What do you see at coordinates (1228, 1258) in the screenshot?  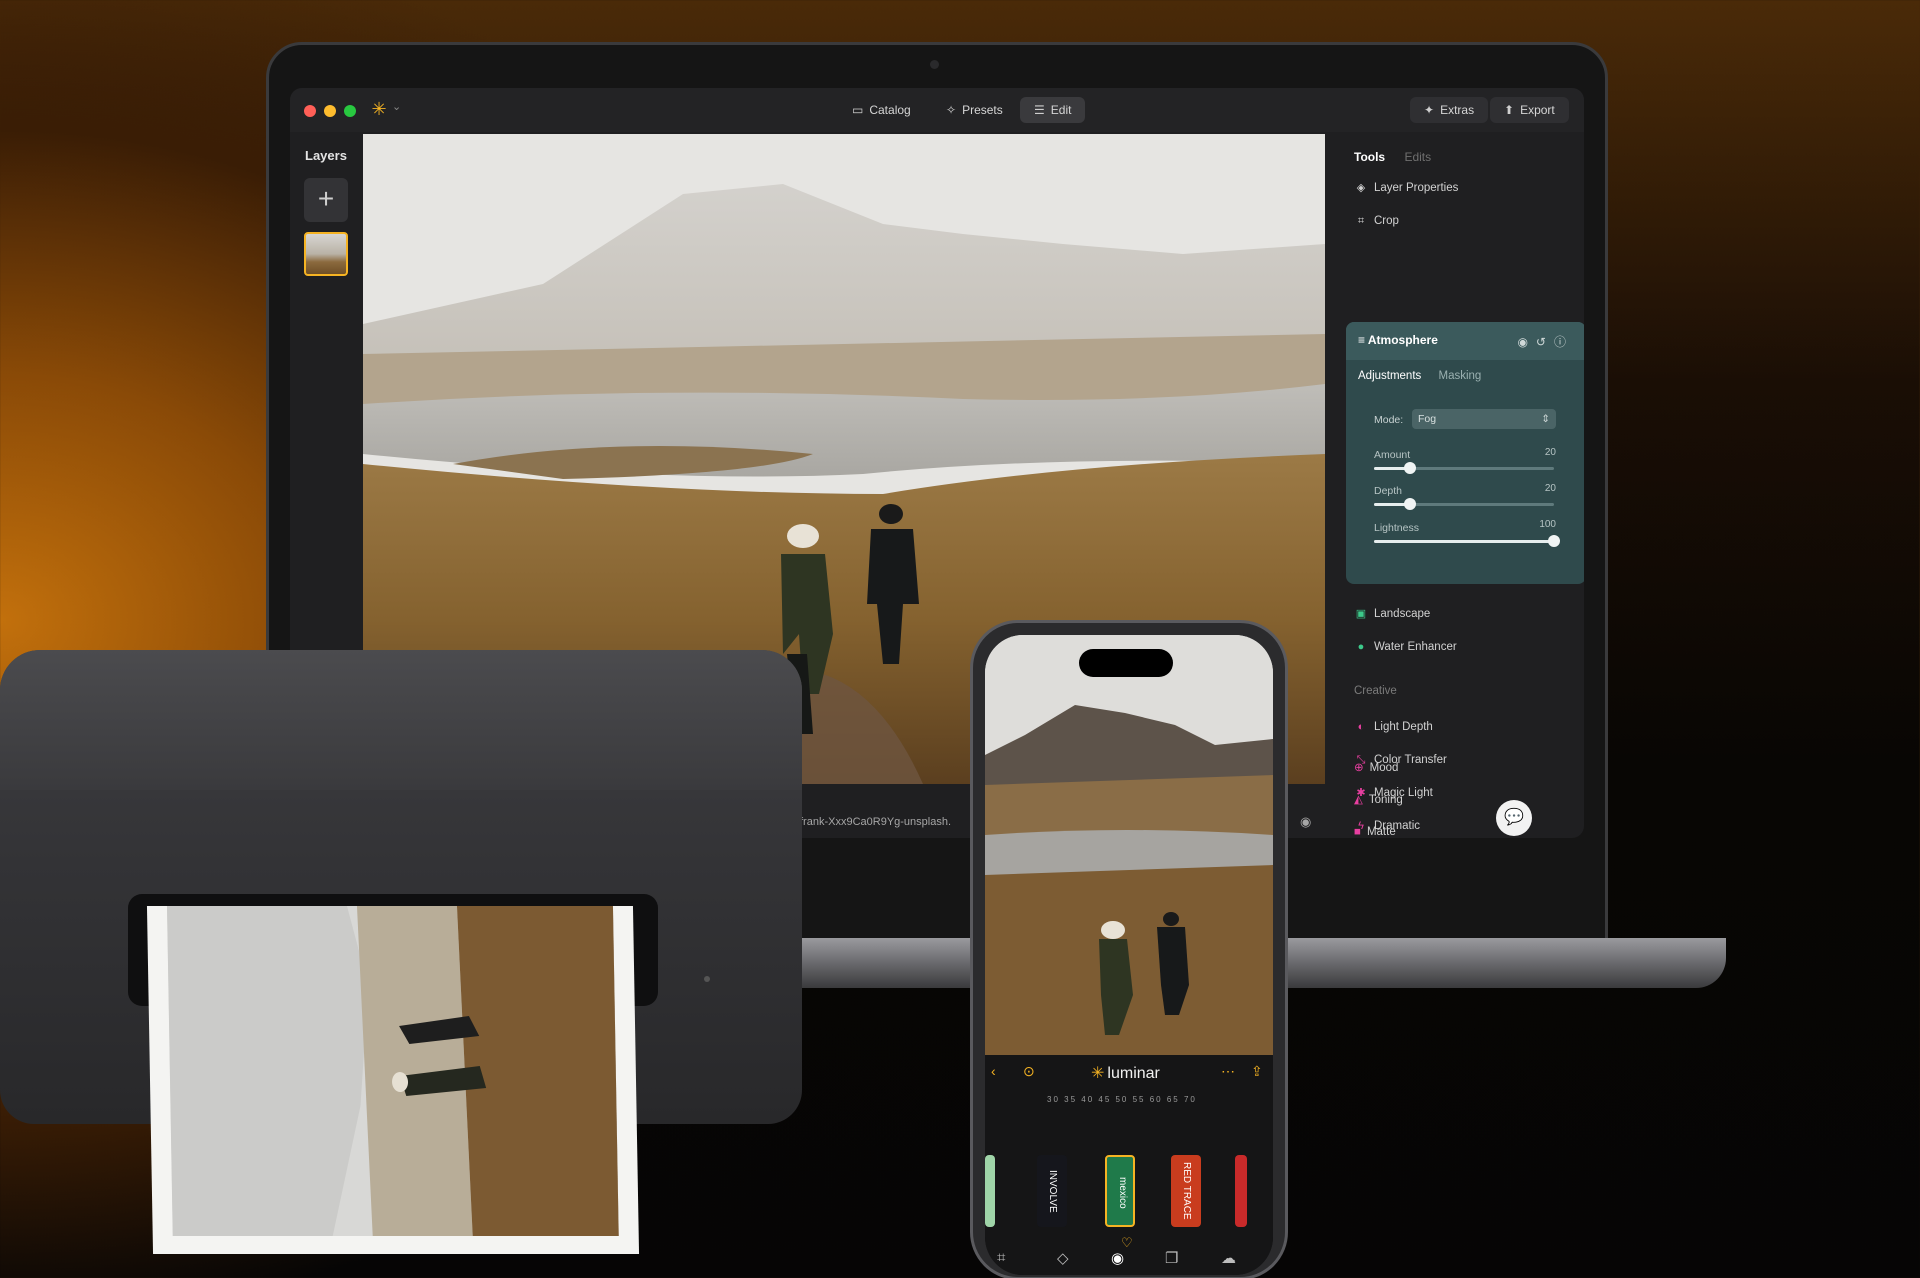 I see `sky-icon: ☁` at bounding box center [1228, 1258].